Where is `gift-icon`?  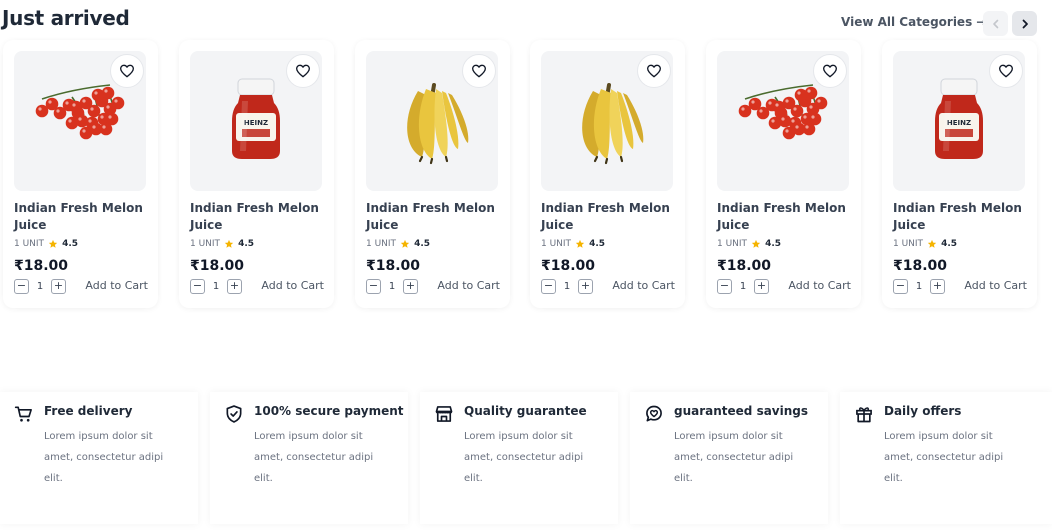
gift-icon is located at coordinates (864, 415).